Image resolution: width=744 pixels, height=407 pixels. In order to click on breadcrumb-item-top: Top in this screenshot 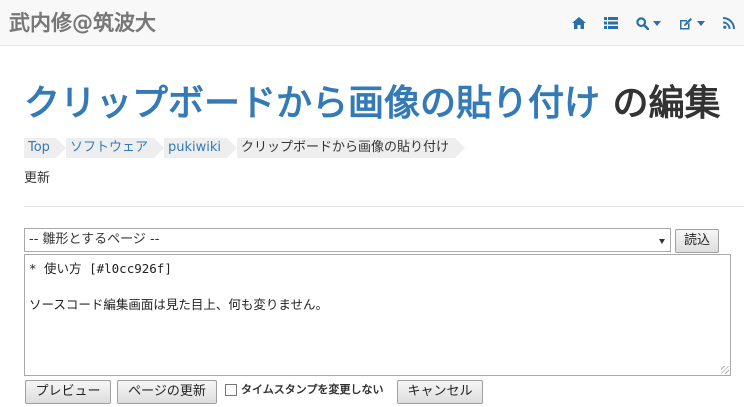, I will do `click(45, 148)`.